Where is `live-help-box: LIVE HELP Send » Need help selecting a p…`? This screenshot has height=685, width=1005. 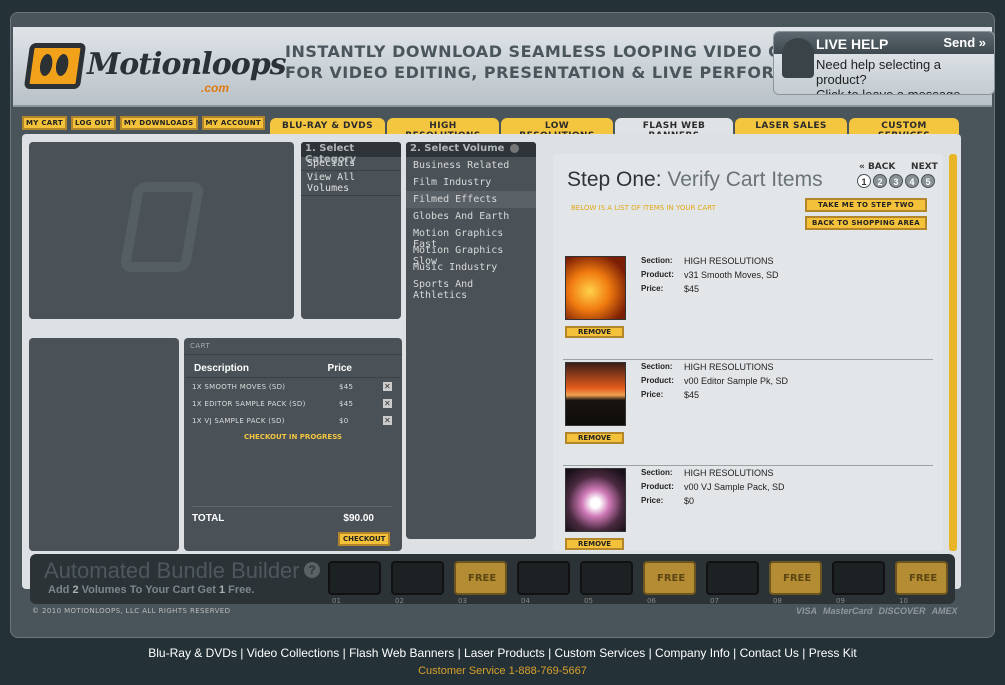 live-help-box: LIVE HELP Send » Need help selecting a p… is located at coordinates (884, 63).